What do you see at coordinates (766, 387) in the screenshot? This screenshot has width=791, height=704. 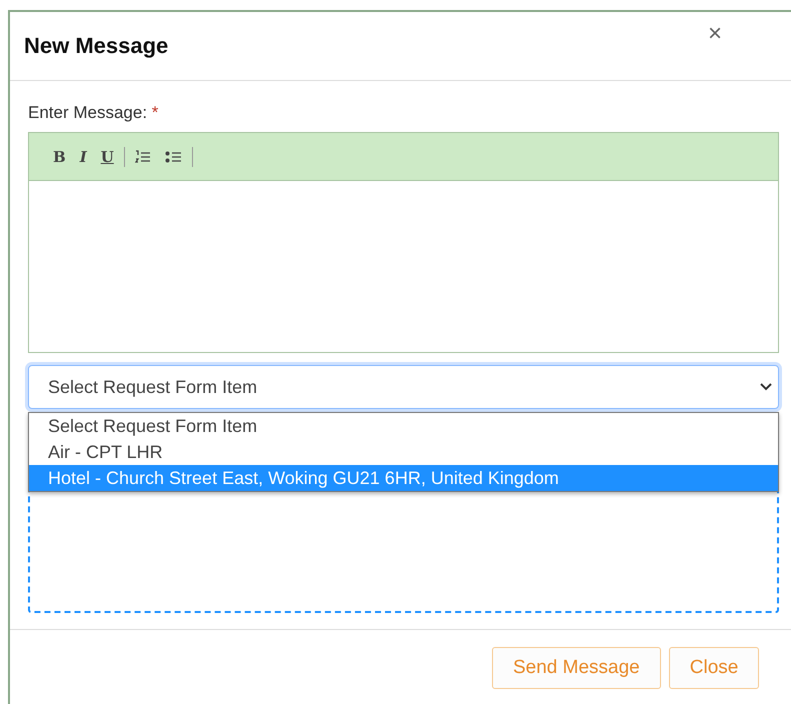 I see `chevron-icon` at bounding box center [766, 387].